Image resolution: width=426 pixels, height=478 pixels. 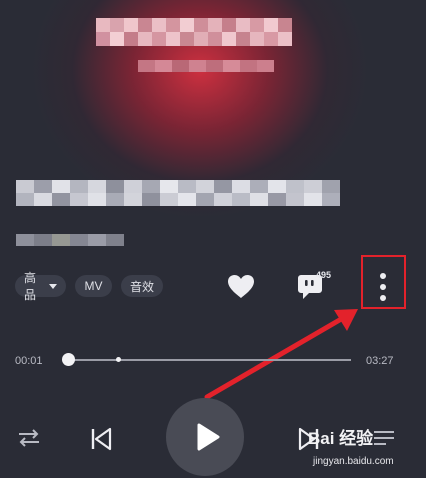 I want to click on progress-track, so click(x=210, y=360).